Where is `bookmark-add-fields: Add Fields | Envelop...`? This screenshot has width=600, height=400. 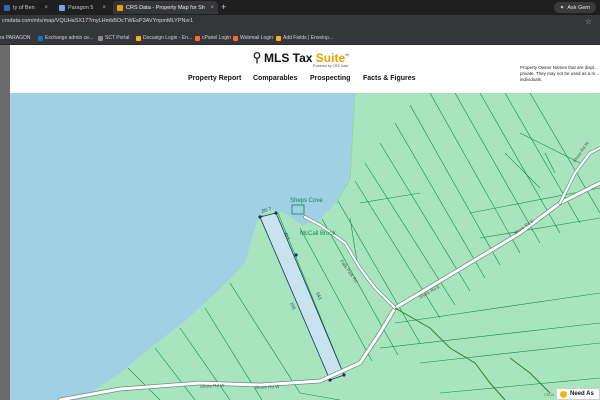
bookmark-add-fields: Add Fields | Envelop... is located at coordinates (304, 38).